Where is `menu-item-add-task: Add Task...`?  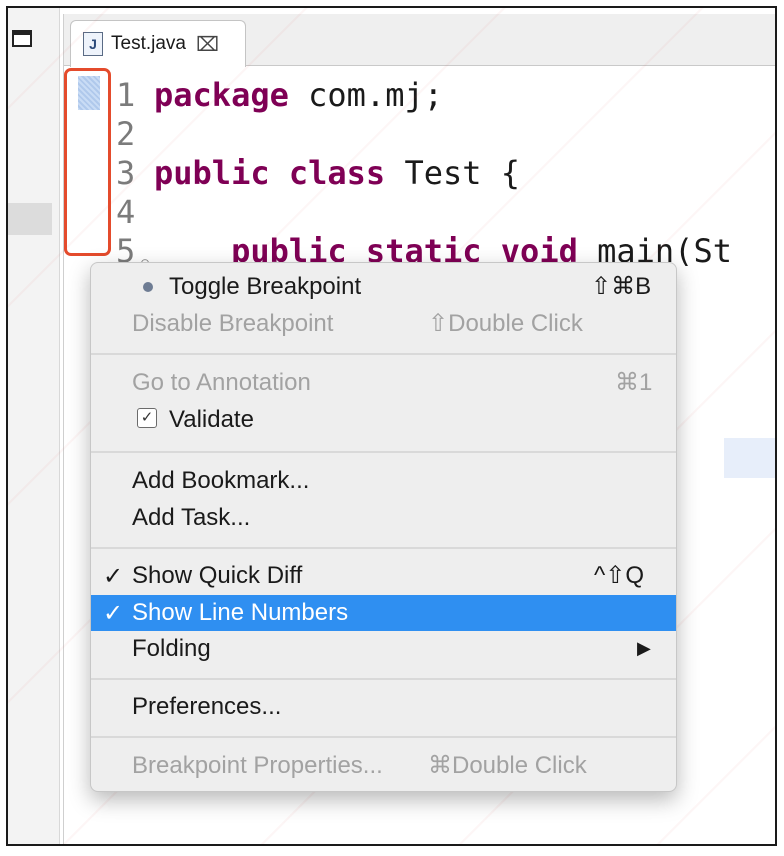 menu-item-add-task: Add Task... is located at coordinates (383, 518).